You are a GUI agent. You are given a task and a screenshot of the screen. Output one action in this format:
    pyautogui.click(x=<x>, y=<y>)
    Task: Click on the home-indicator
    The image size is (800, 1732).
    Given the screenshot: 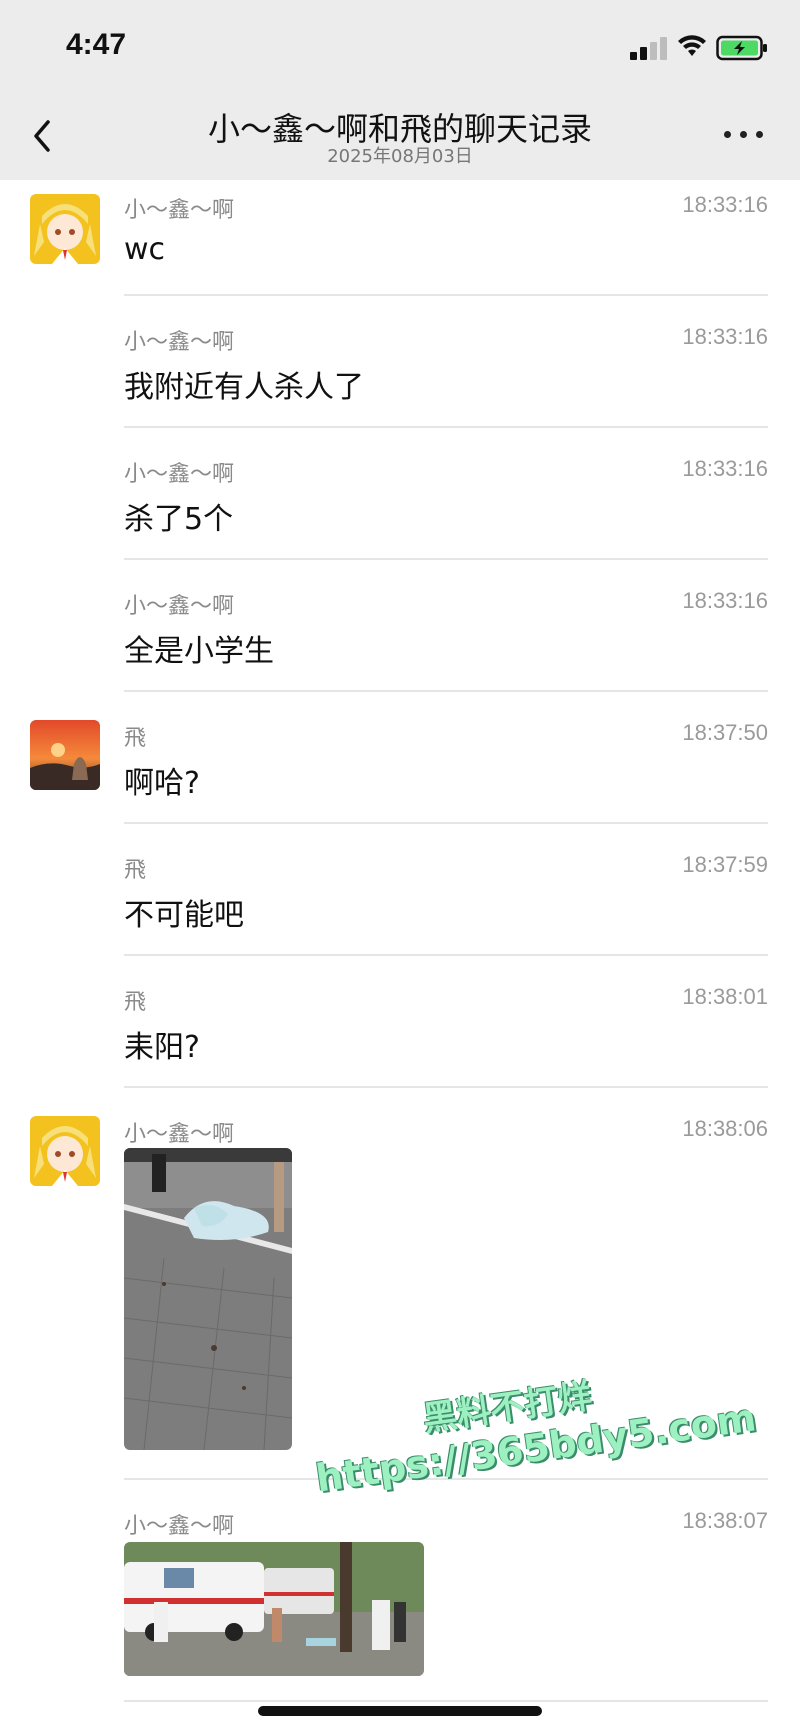 What is the action you would take?
    pyautogui.click(x=400, y=1711)
    